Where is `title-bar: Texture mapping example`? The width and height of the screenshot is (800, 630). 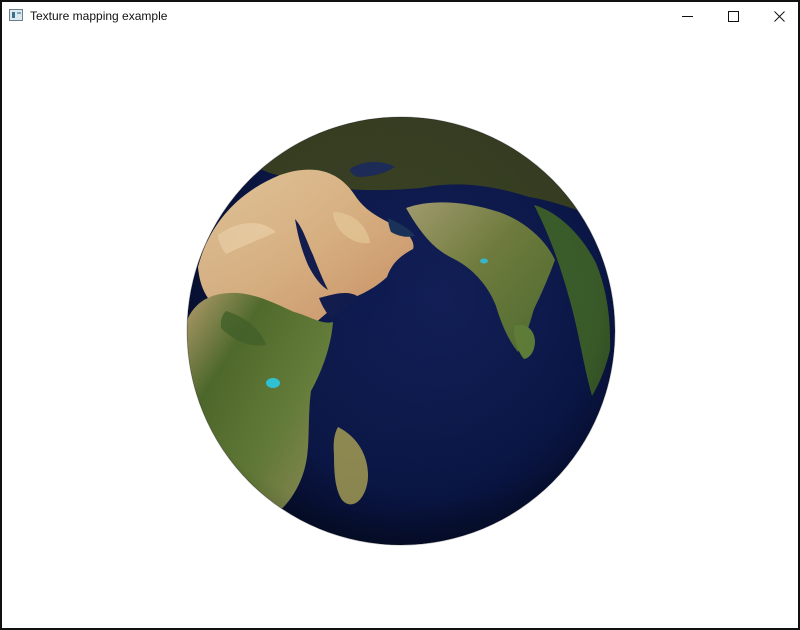
title-bar: Texture mapping example is located at coordinates (400, 16).